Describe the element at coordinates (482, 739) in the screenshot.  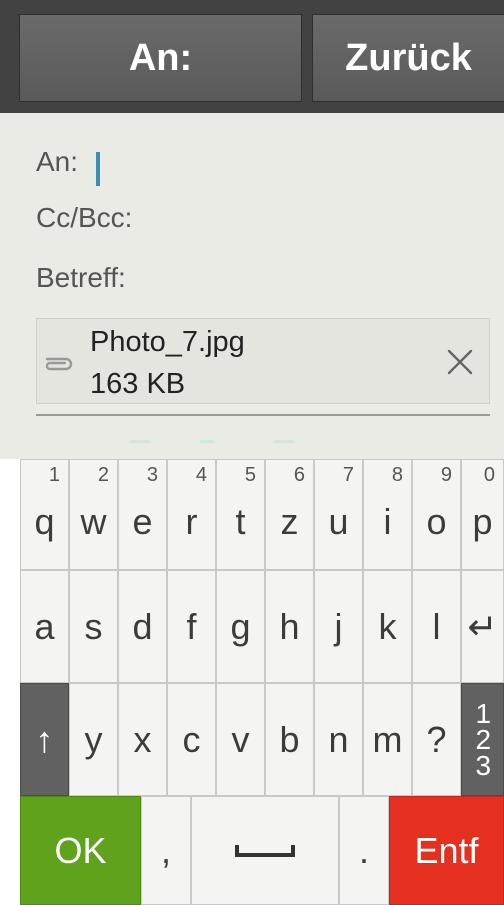
I see `numbers-key: 1 2 3` at that location.